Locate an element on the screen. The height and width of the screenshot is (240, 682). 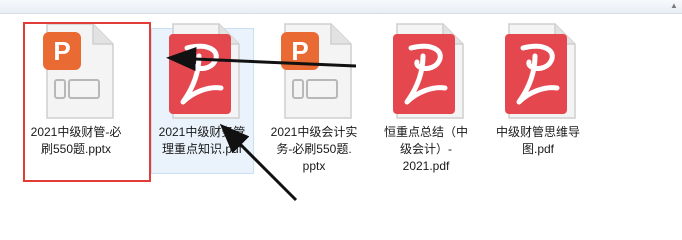
file-name-label: 恒重点总结（中 级会计）- 2021.pdf is located at coordinates (425, 149).